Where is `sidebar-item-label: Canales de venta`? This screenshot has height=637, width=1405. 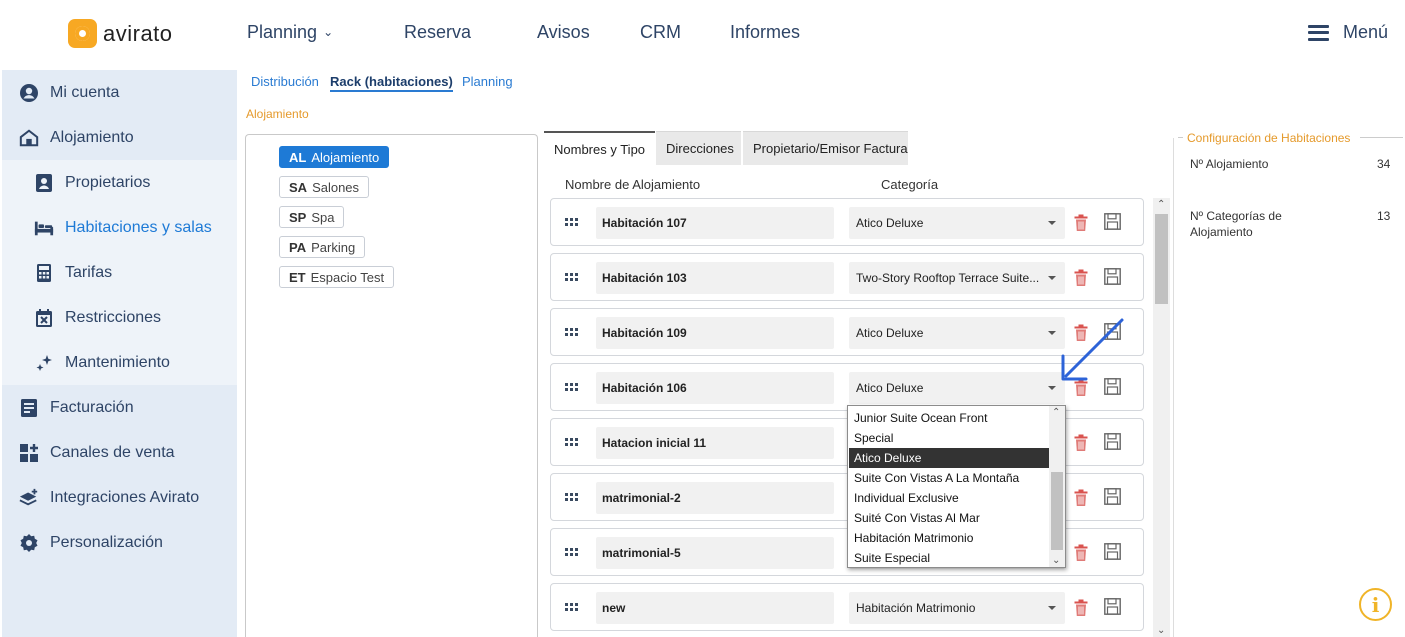 sidebar-item-label: Canales de venta is located at coordinates (112, 452).